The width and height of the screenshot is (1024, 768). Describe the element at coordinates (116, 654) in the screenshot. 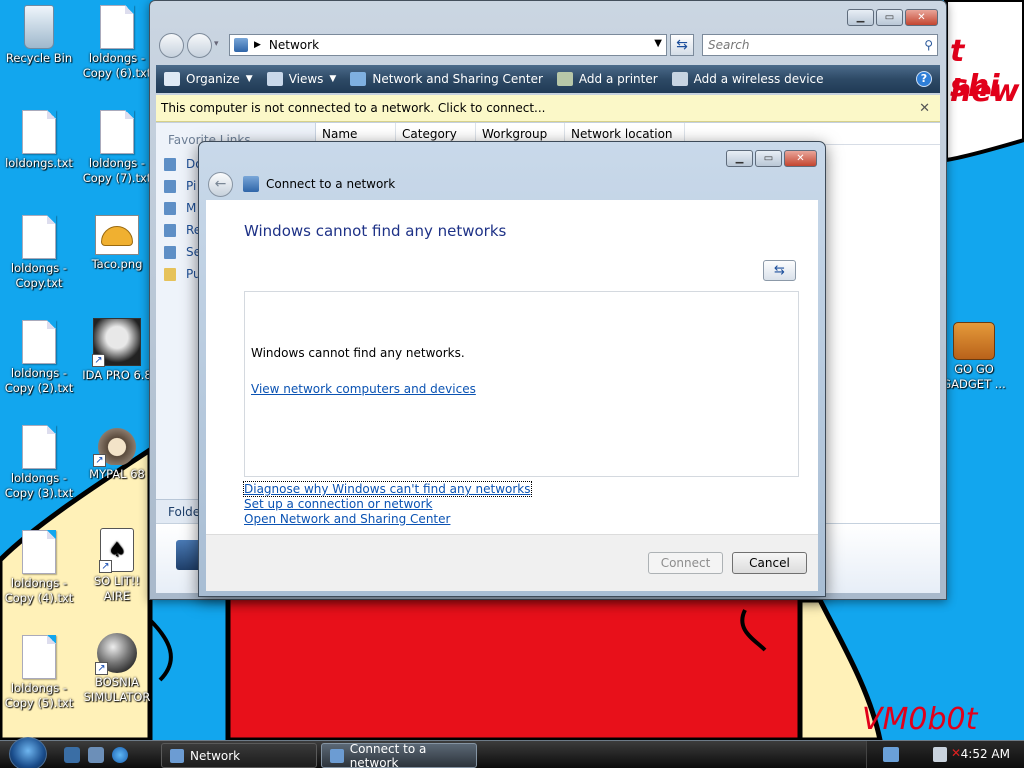

I see `mine-icon: ↗` at that location.